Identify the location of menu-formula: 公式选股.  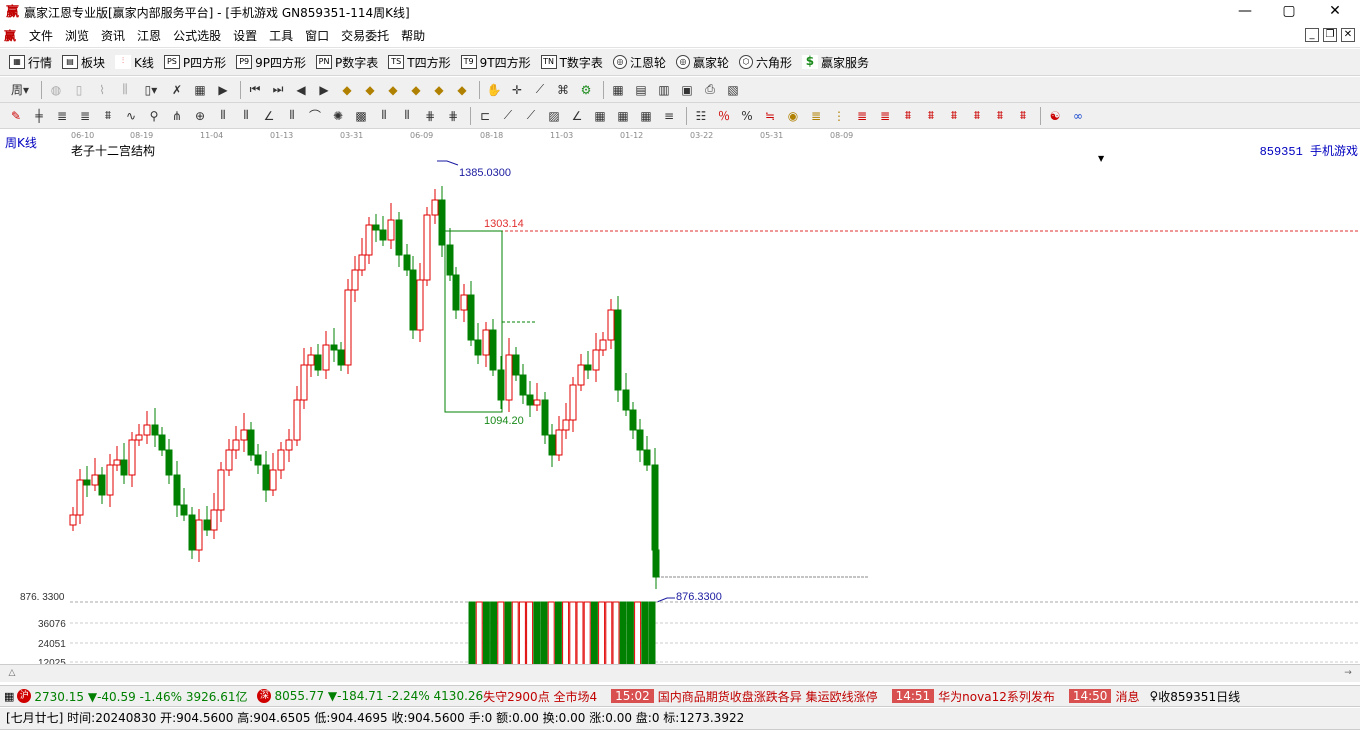
(197, 35).